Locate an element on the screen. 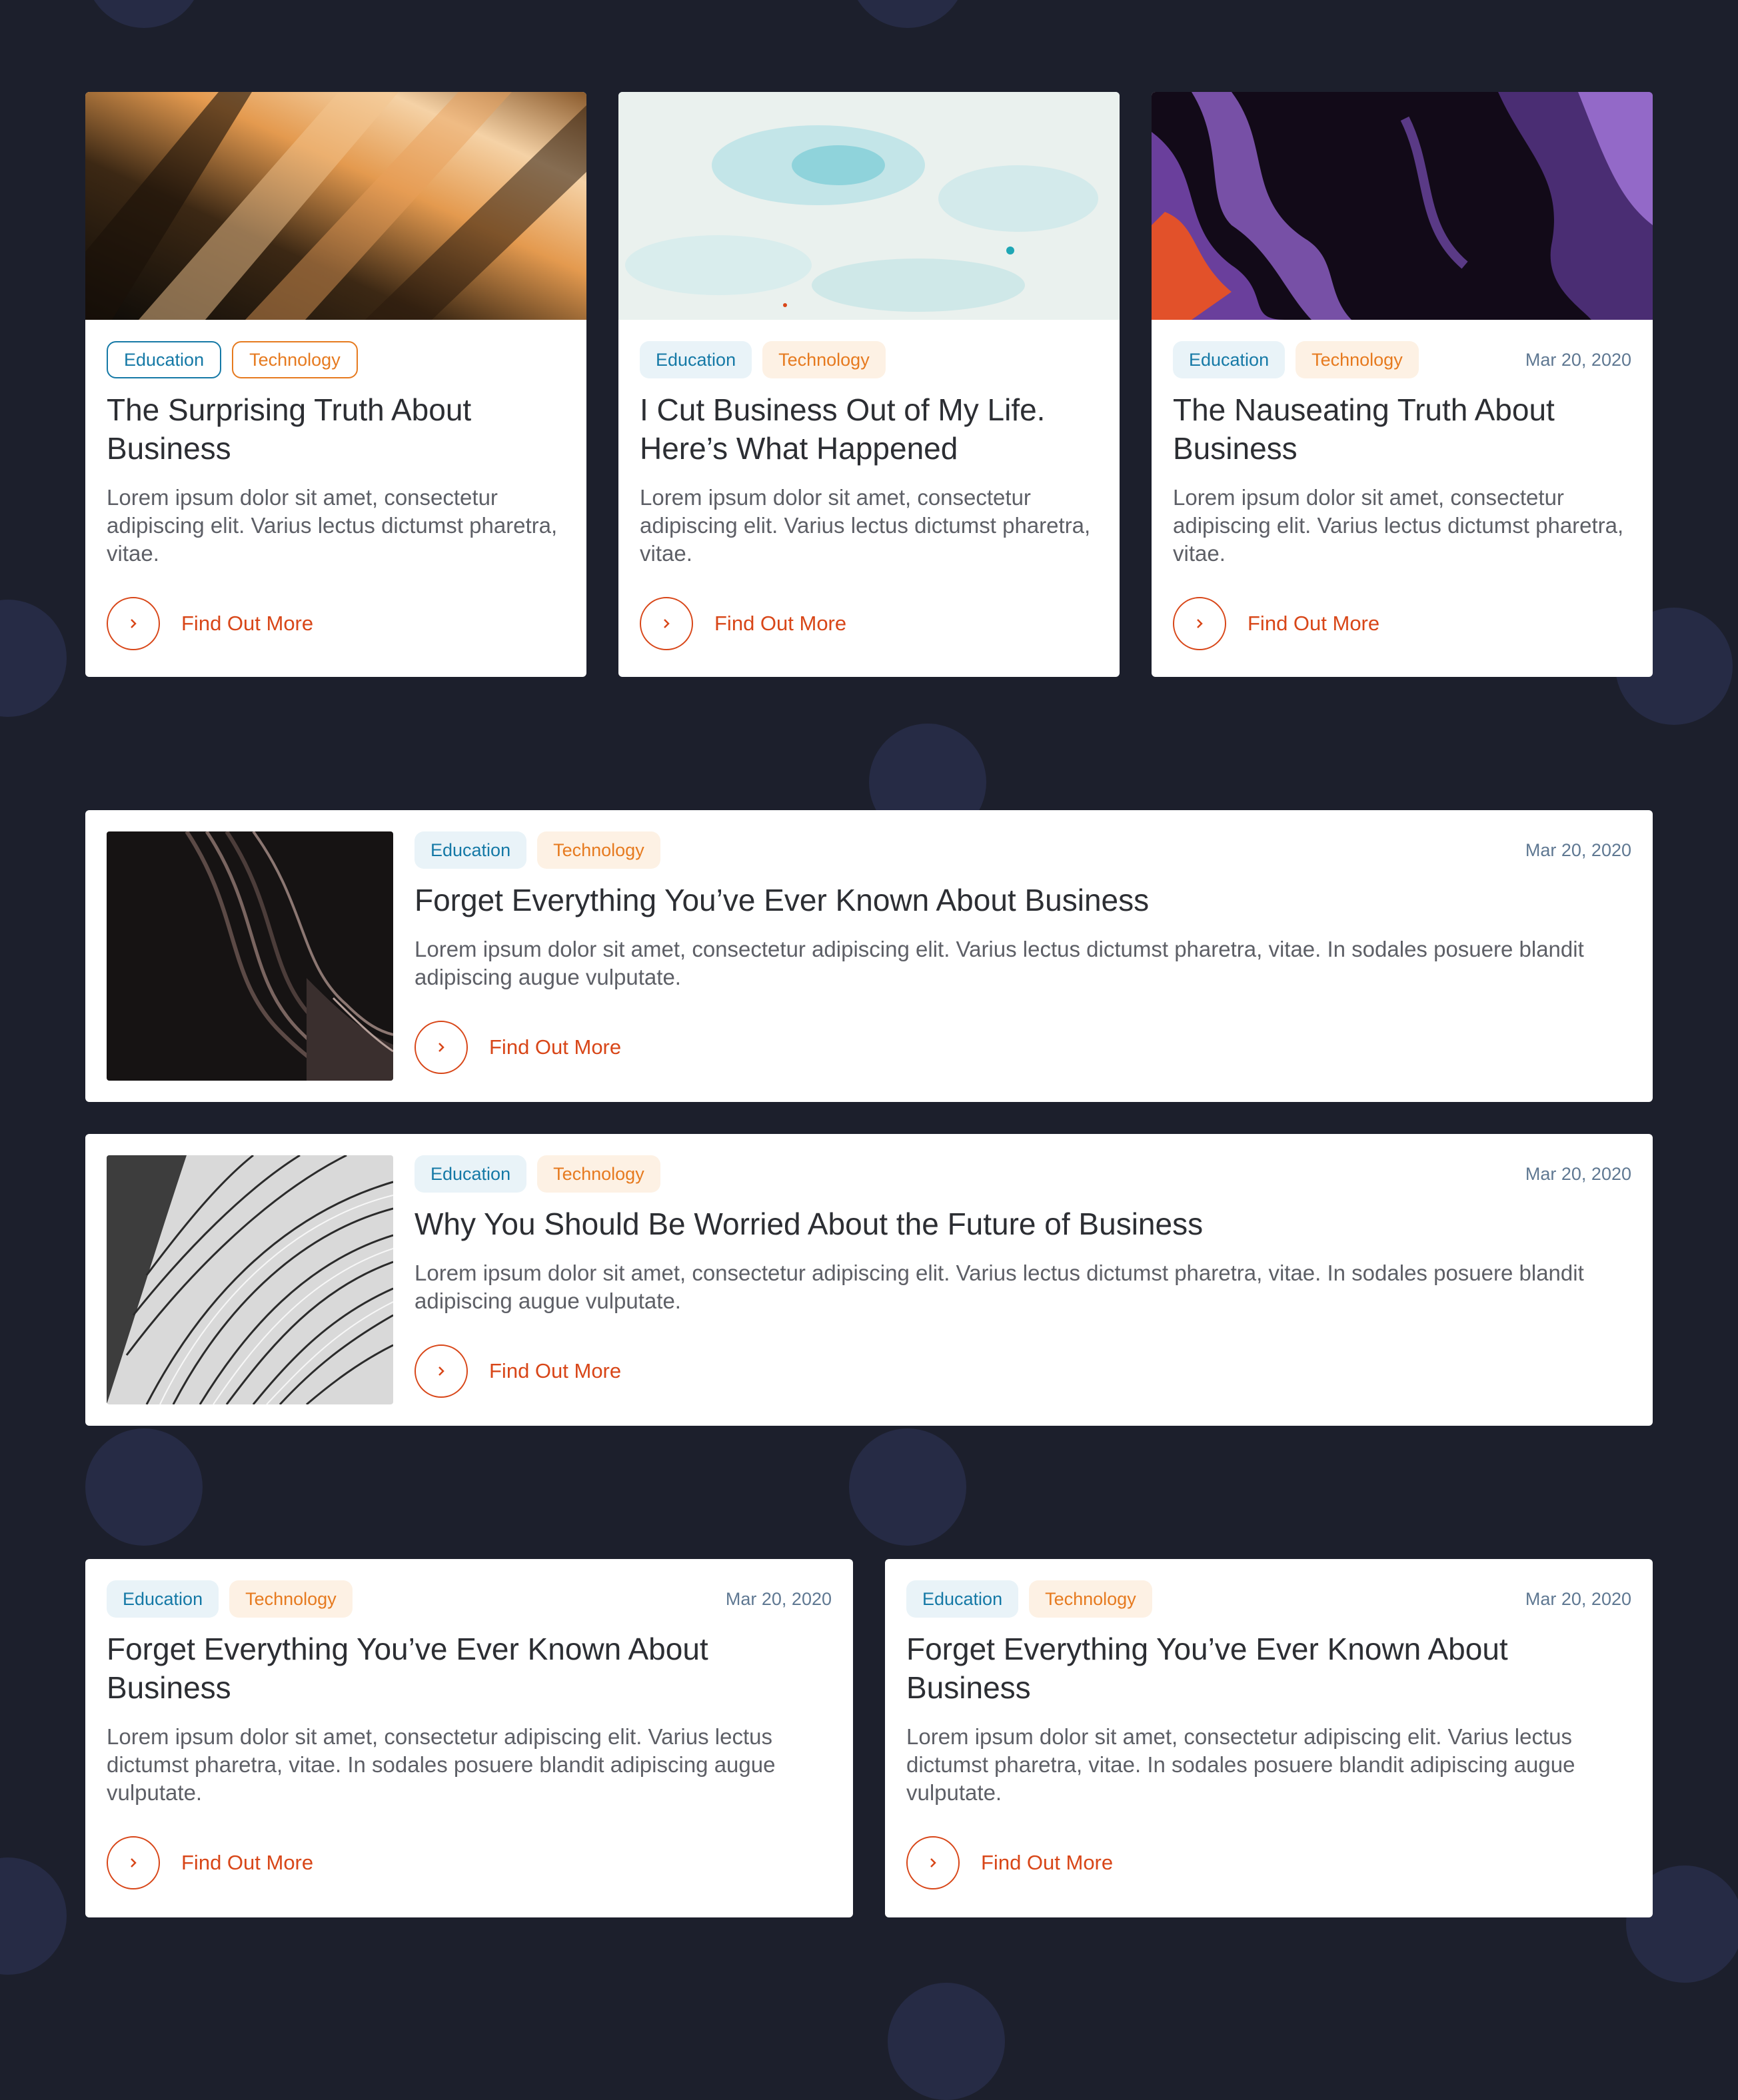  card-title: The Nauseating Truth About Business is located at coordinates (1402, 429).